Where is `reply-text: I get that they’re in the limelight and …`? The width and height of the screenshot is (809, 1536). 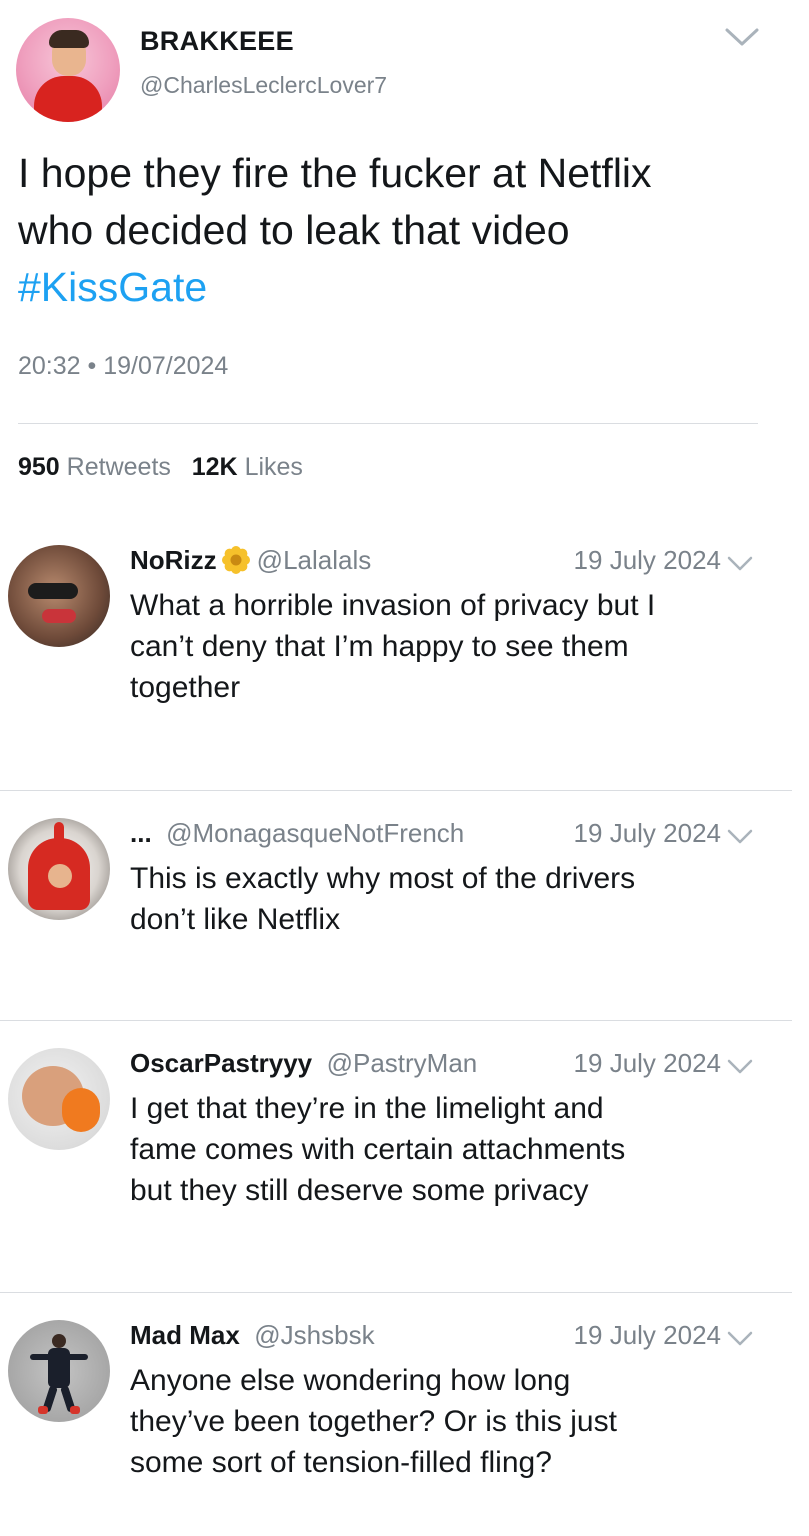
reply-text: I get that they’re in the limelight and … is located at coordinates (450, 1149).